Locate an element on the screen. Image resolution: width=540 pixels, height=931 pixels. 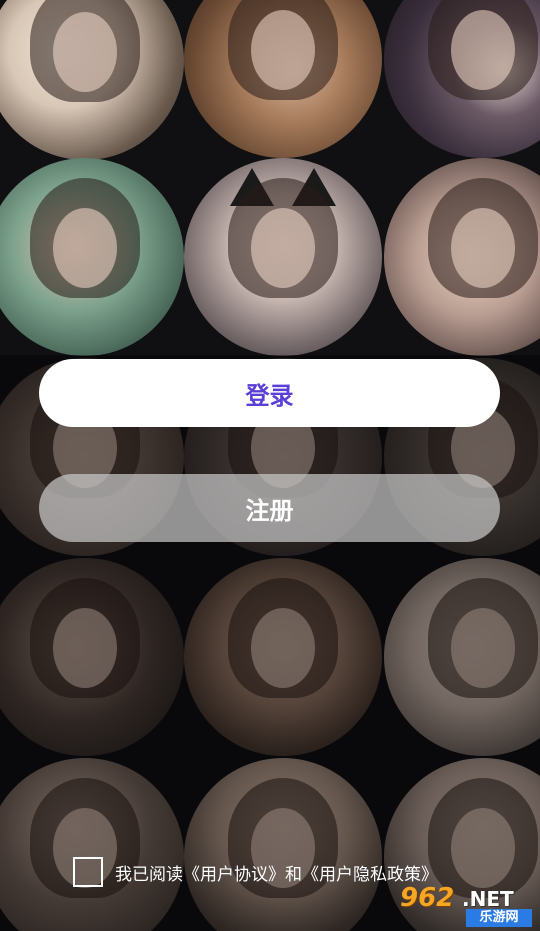
watermark-sub: 乐游网 is located at coordinates (499, 918).